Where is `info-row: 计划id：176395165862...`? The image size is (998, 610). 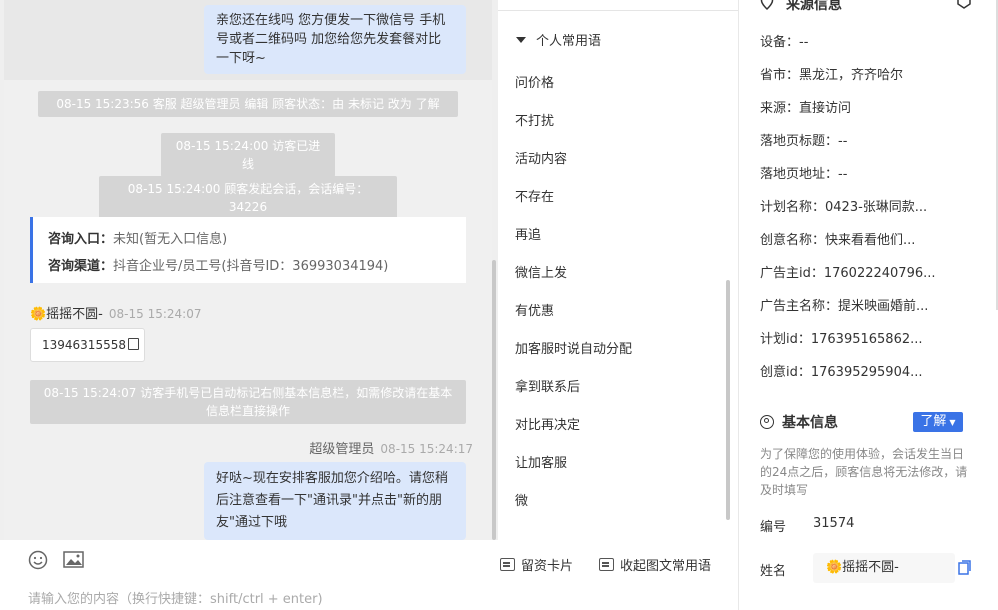
info-row: 计划id：176395165862... is located at coordinates (841, 339).